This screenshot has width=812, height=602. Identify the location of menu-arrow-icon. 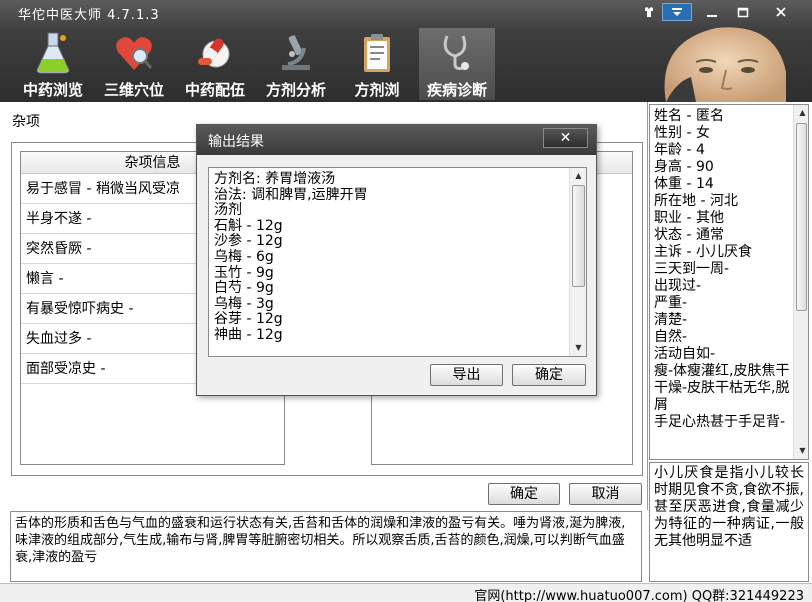
(677, 12).